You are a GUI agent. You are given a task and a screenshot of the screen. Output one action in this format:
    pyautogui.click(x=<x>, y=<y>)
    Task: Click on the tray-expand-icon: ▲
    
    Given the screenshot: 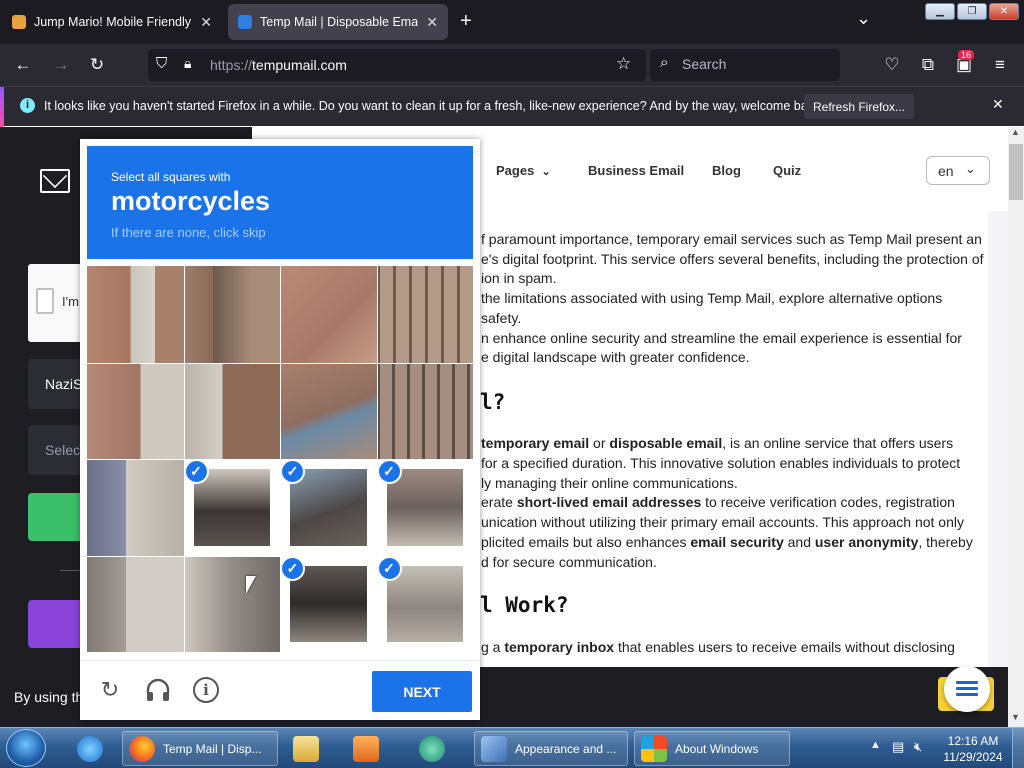 What is the action you would take?
    pyautogui.click(x=875, y=745)
    